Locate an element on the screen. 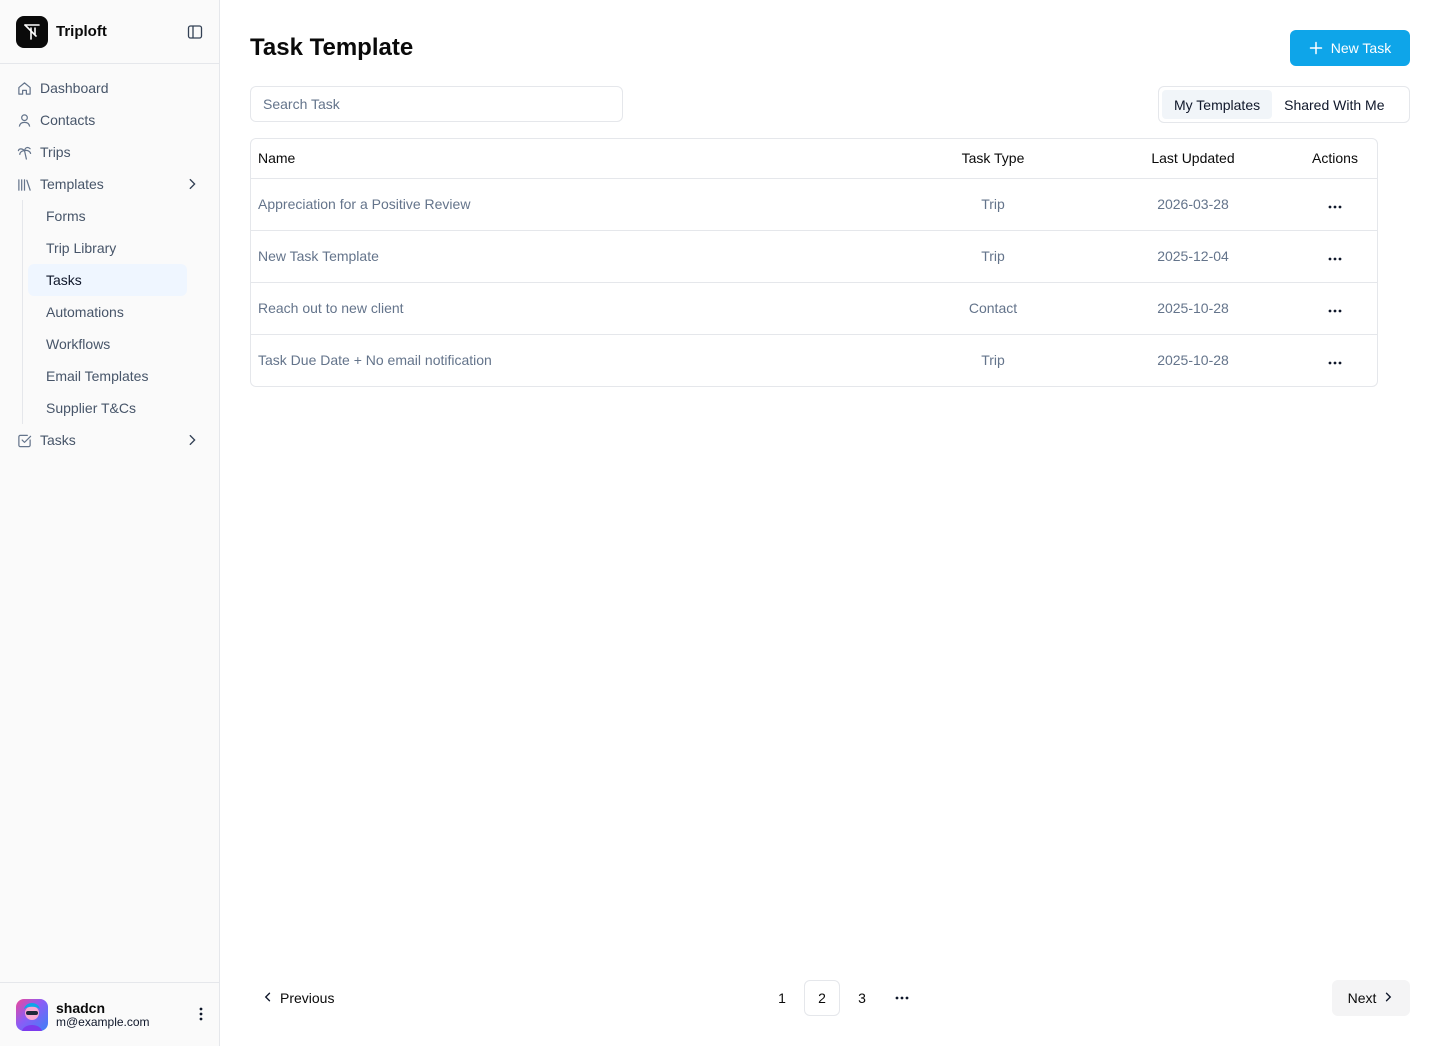 Image resolution: width=1440 pixels, height=1046 pixels. sidebar-subitem-automations: Automations is located at coordinates (107, 312).